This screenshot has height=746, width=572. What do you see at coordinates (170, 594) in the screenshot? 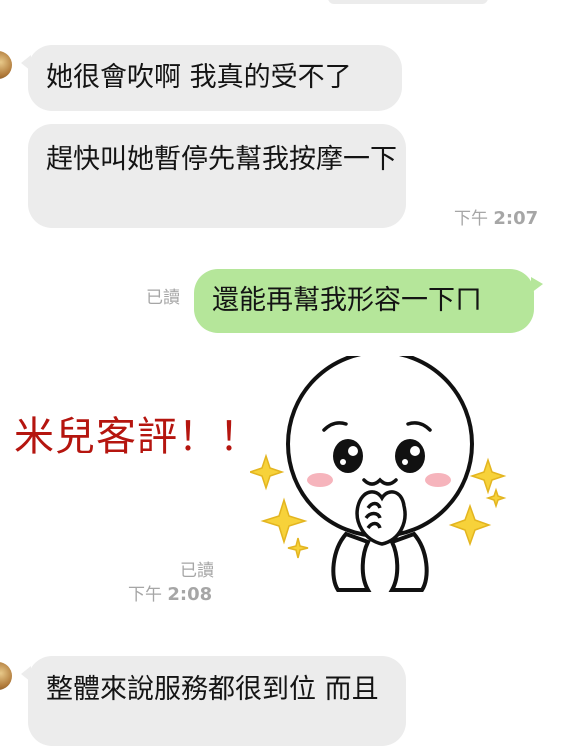
I see `message-timestamp: 下午 2:08` at bounding box center [170, 594].